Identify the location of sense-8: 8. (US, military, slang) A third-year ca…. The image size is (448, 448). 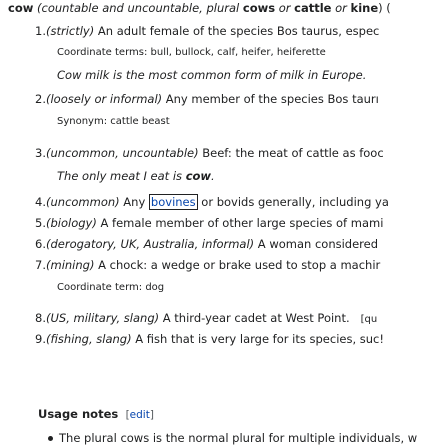
(206, 318).